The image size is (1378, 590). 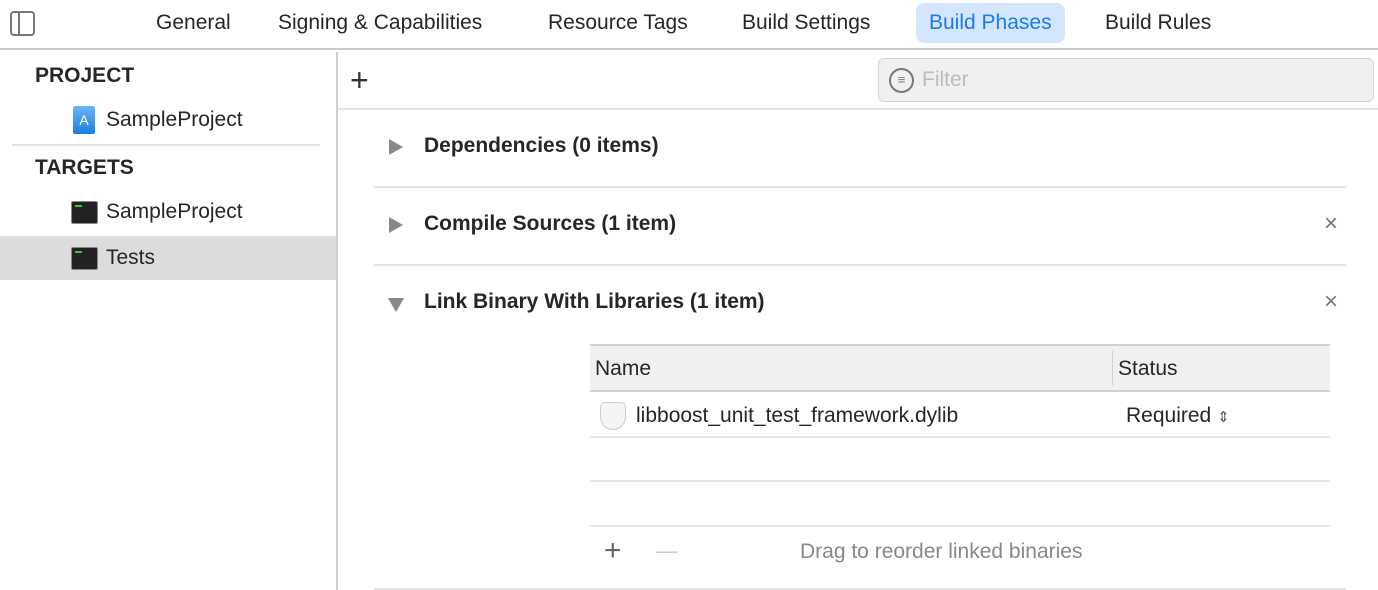 What do you see at coordinates (901, 80) in the screenshot?
I see `filter-icon: ≡` at bounding box center [901, 80].